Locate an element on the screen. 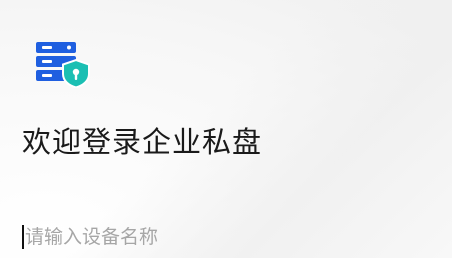  page-title: 欢迎登录企业私盘 is located at coordinates (142, 142).